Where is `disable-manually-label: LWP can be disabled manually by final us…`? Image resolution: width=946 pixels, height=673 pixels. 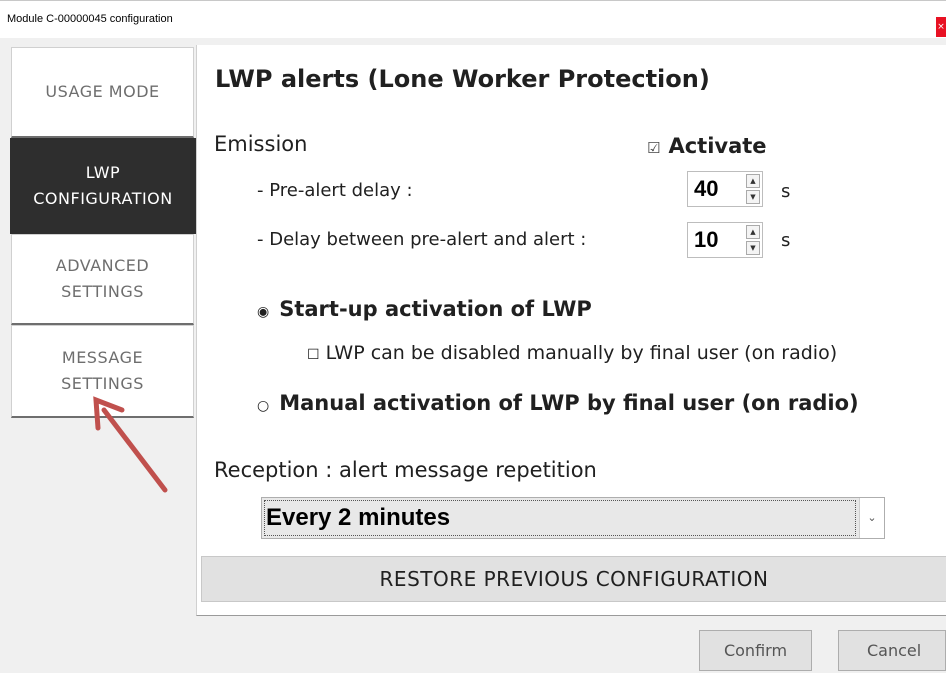 disable-manually-label: LWP can be disabled manually by final us… is located at coordinates (581, 353).